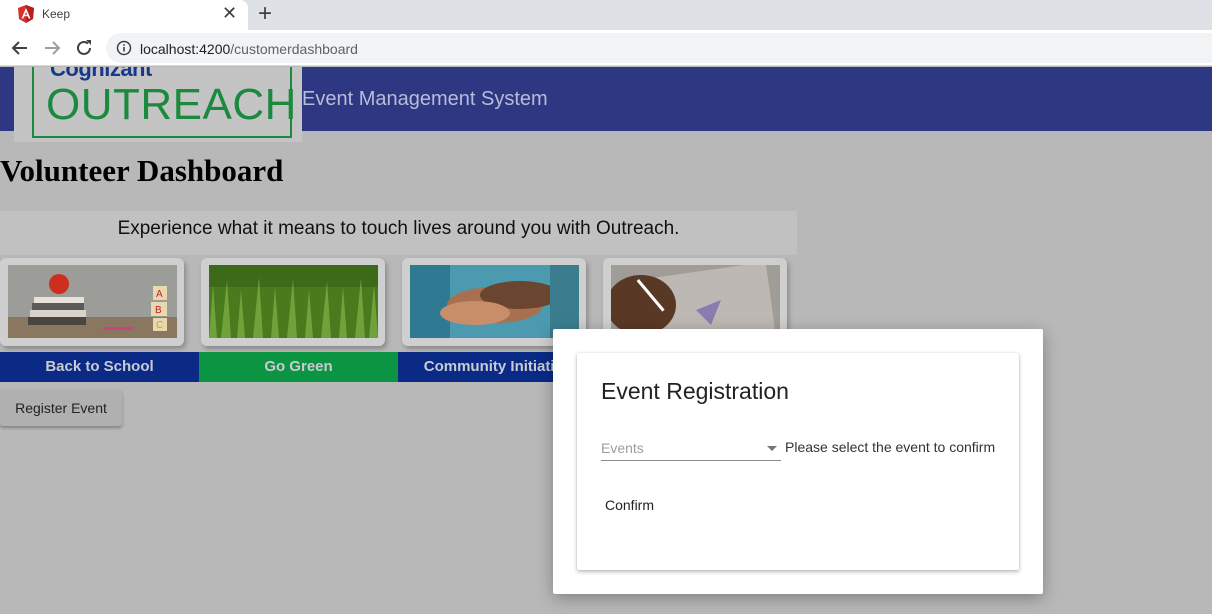  What do you see at coordinates (20, 48) in the screenshot?
I see `back-arrow-icon` at bounding box center [20, 48].